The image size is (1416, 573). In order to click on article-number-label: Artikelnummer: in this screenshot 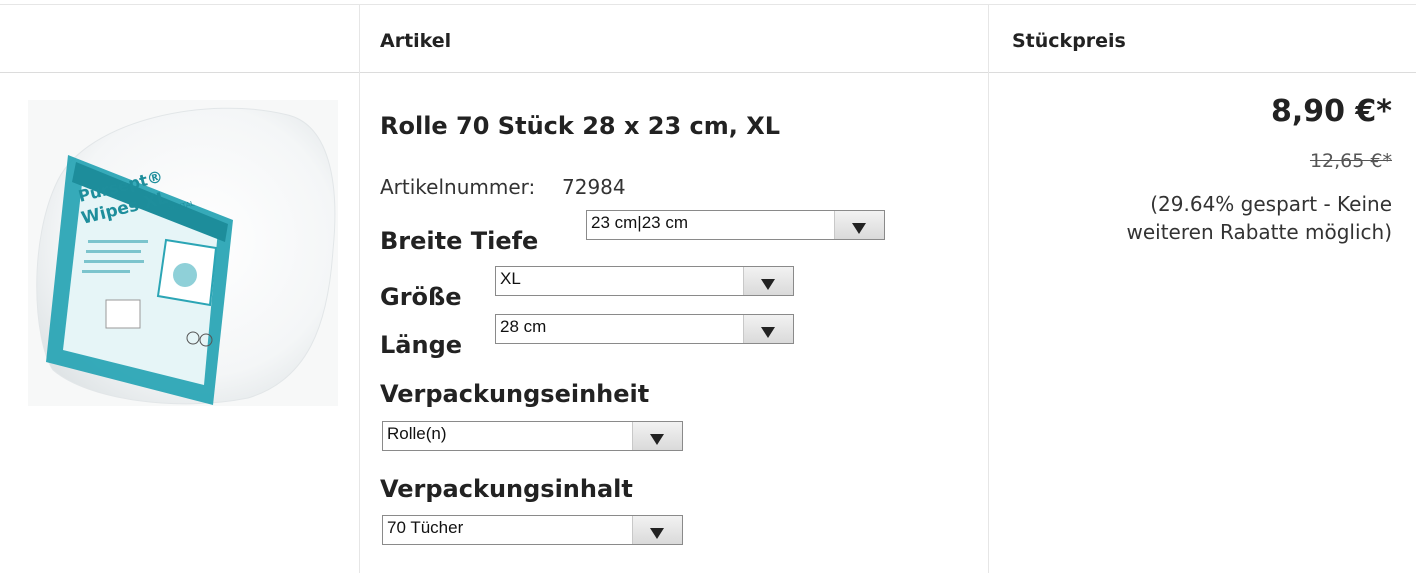, I will do `click(458, 187)`.